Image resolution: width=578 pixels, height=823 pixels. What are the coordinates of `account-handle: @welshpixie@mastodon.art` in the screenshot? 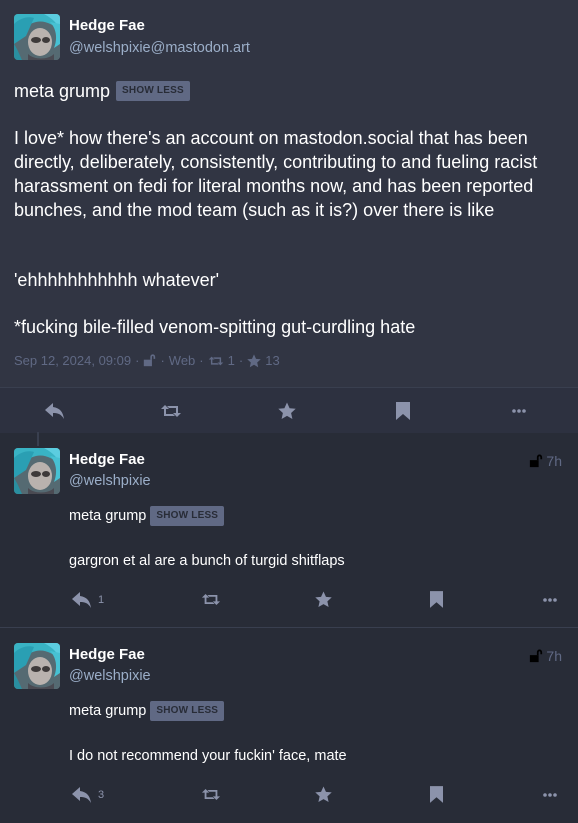 It's located at (159, 48).